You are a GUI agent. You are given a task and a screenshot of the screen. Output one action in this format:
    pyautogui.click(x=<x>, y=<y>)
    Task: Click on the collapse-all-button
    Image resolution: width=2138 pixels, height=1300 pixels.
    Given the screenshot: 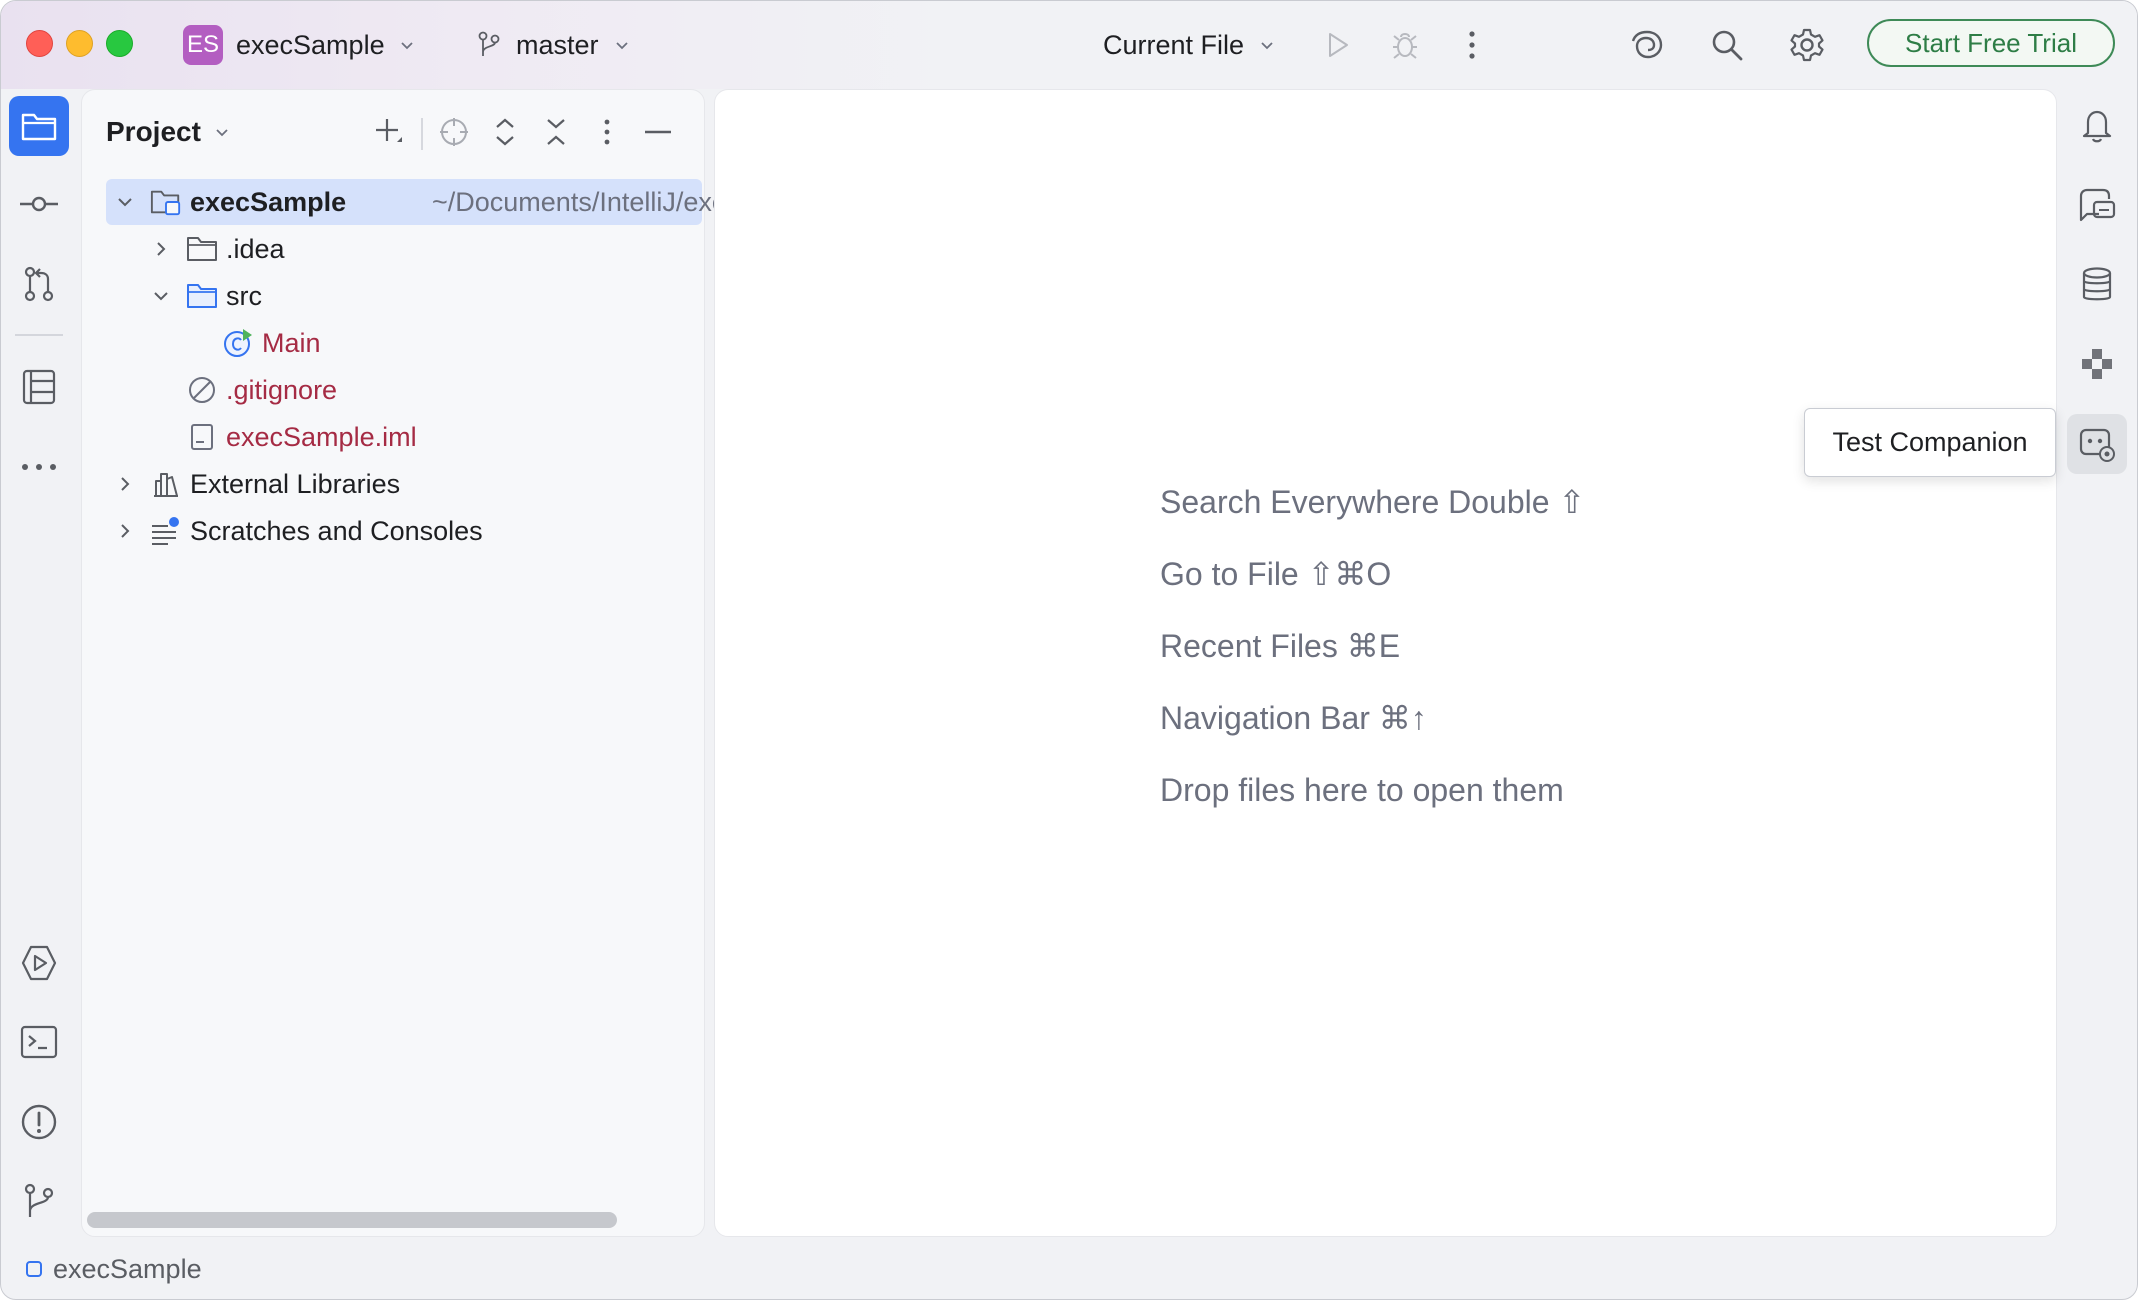 What is the action you would take?
    pyautogui.click(x=556, y=132)
    